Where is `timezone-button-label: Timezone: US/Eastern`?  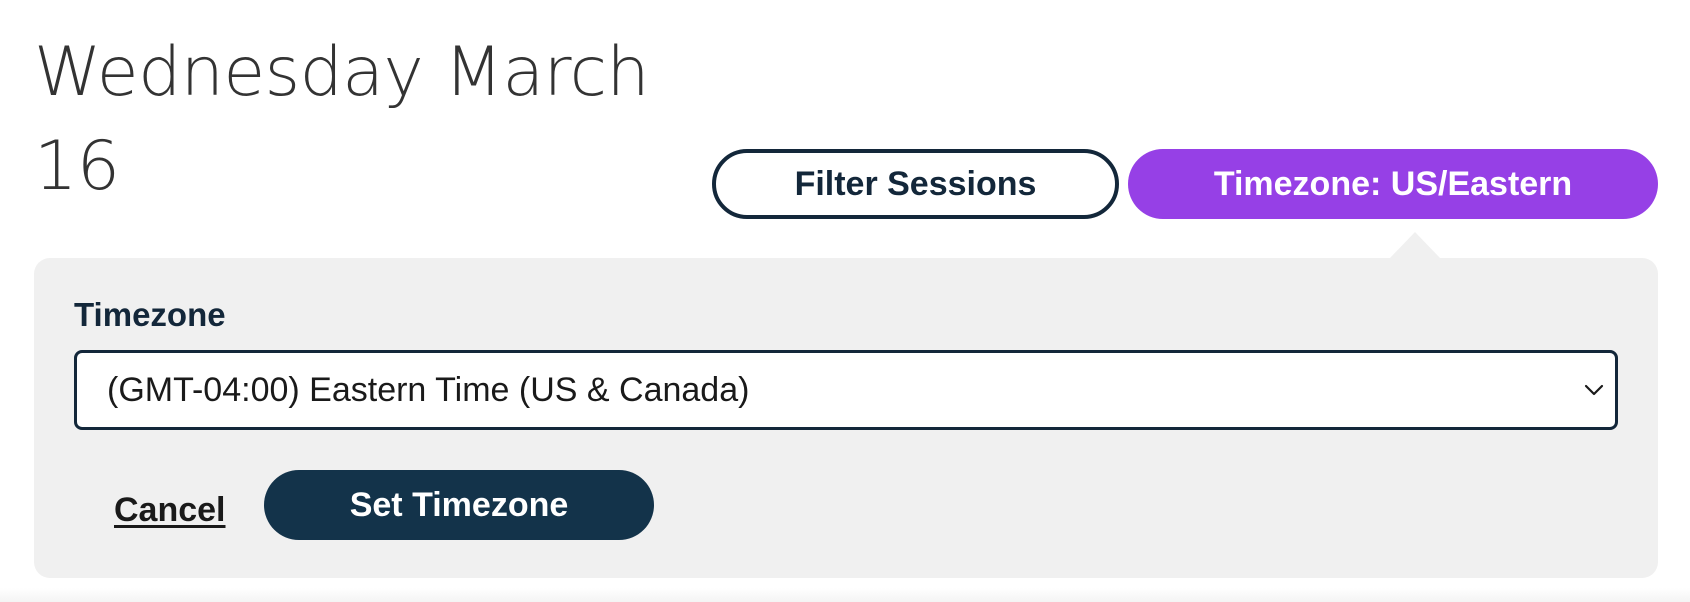
timezone-button-label: Timezone: US/Eastern is located at coordinates (1393, 183).